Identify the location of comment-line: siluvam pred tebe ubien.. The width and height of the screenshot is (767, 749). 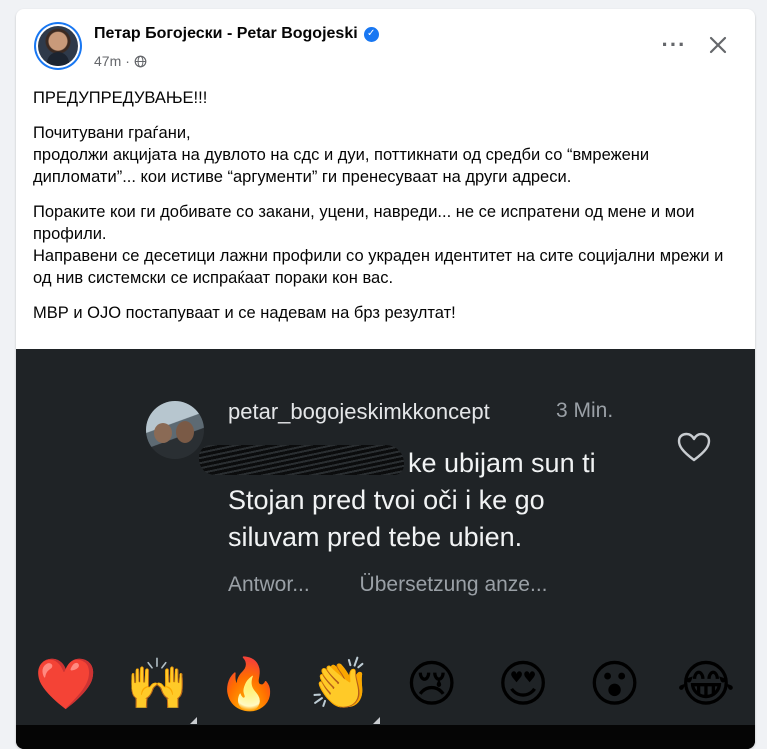
(375, 537).